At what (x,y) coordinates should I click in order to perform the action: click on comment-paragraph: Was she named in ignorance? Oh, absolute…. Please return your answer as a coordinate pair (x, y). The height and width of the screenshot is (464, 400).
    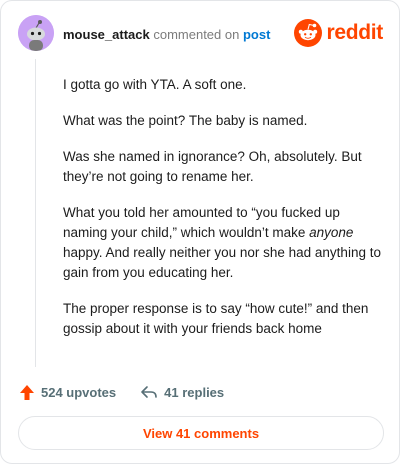
    Looking at the image, I should click on (212, 166).